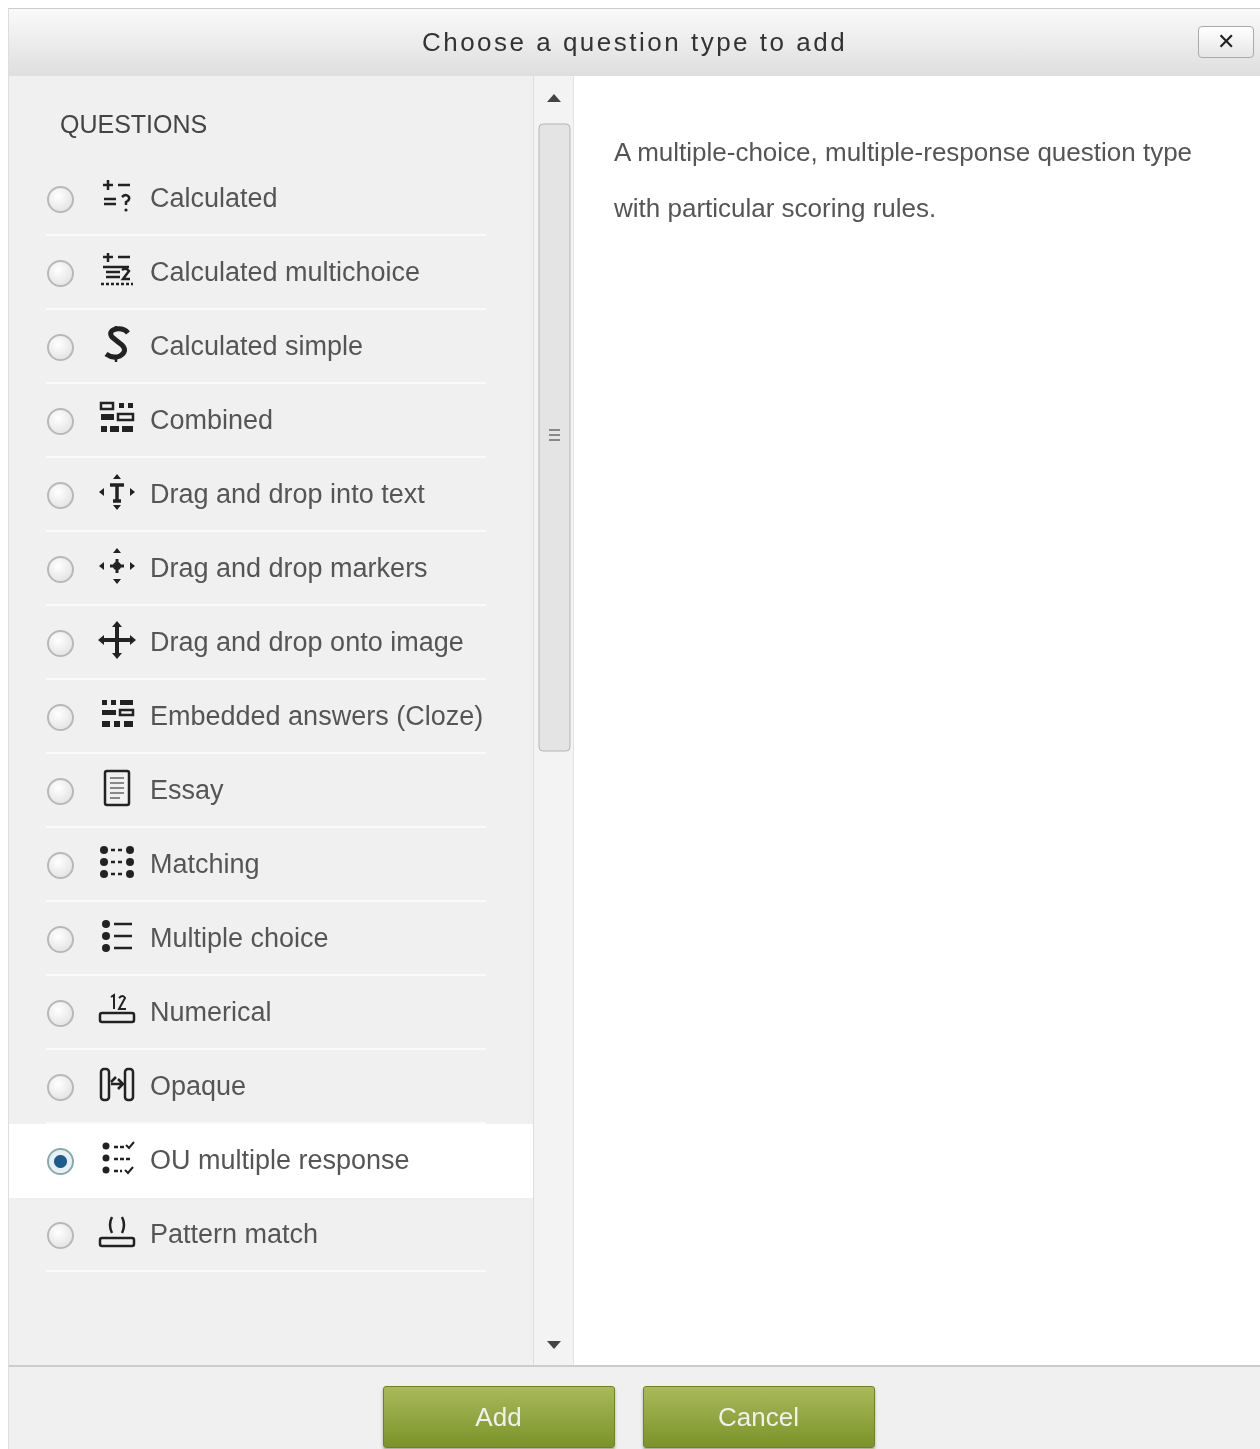 The height and width of the screenshot is (1449, 1260). I want to click on question-type-label: Opaque, so click(198, 1085).